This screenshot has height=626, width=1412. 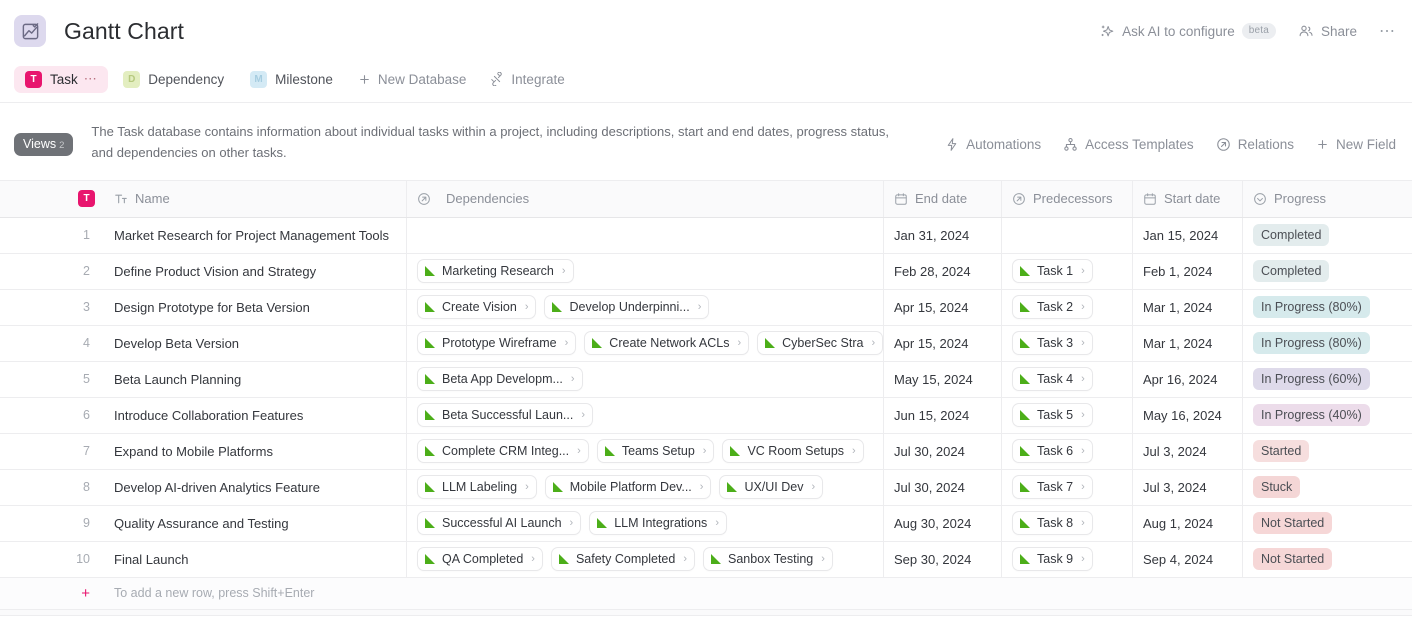 I want to click on dependency-chip: Develop Underpinni... ›, so click(x=627, y=307).